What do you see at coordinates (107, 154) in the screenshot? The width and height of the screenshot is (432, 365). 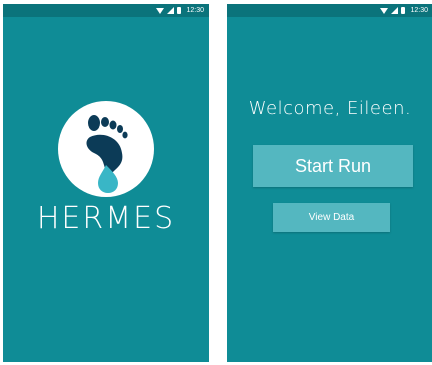 I see `footprint-drop-icon` at bounding box center [107, 154].